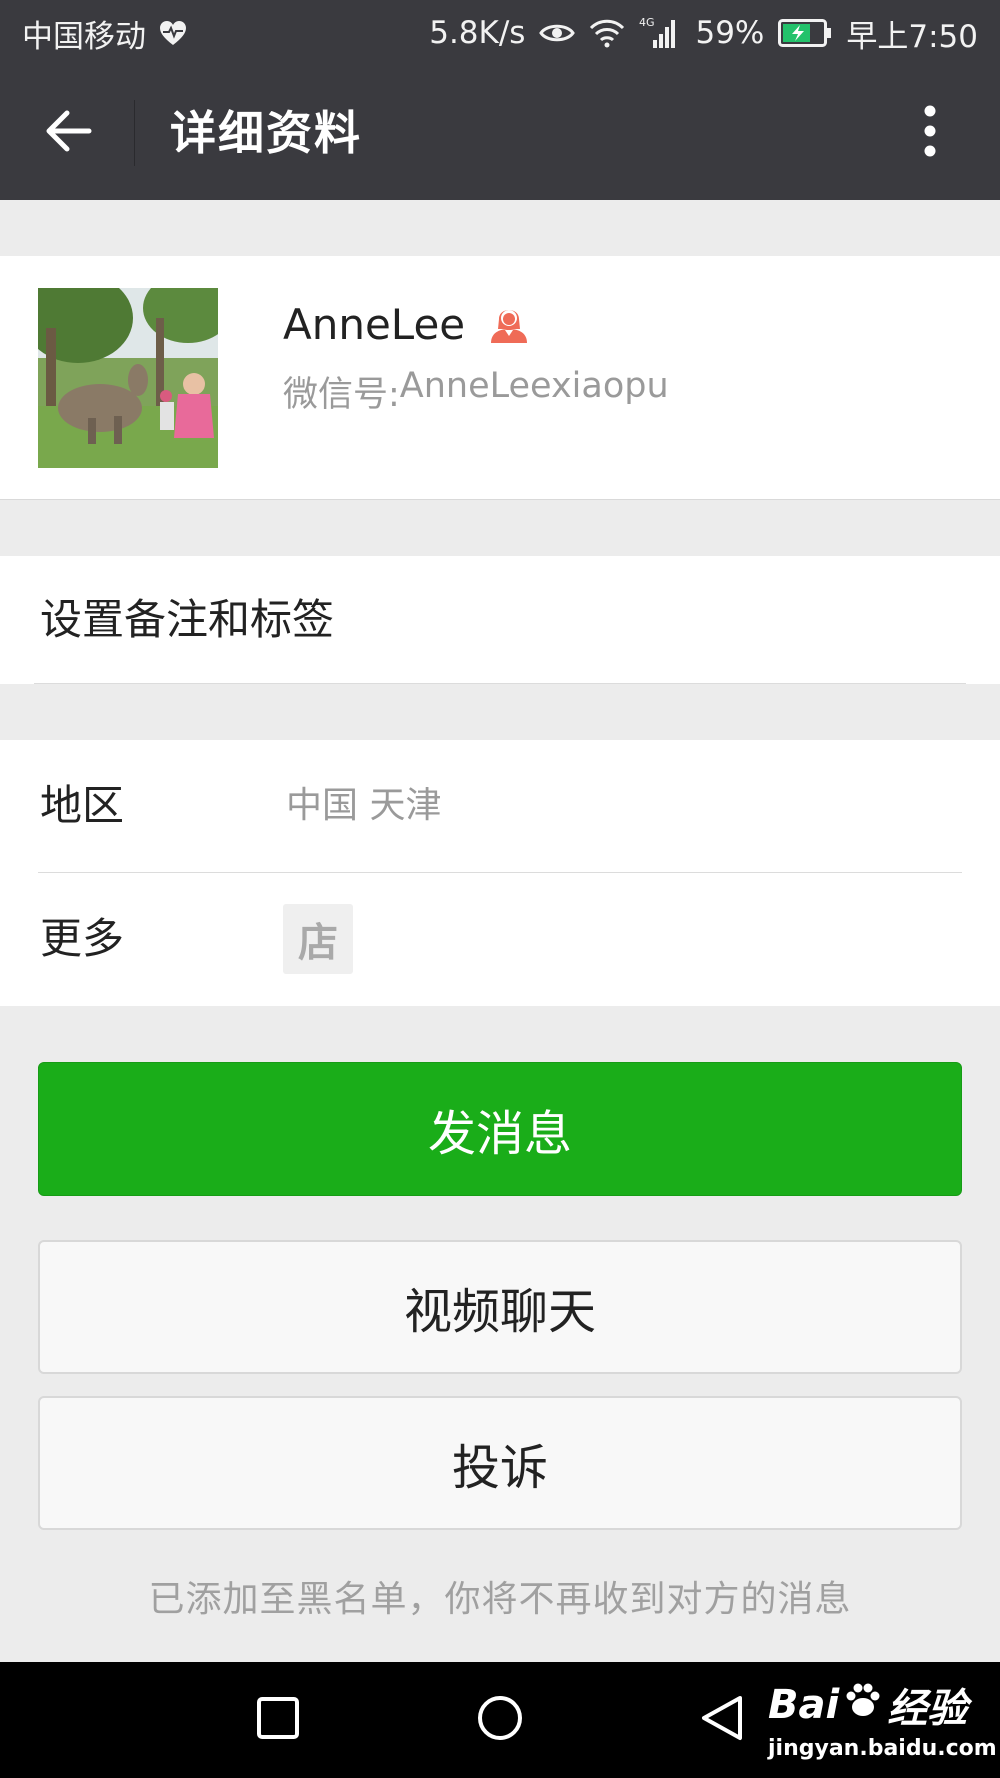 This screenshot has width=1000, height=1778. Describe the element at coordinates (659, 33) in the screenshot. I see `signal-icon: 4G` at that location.